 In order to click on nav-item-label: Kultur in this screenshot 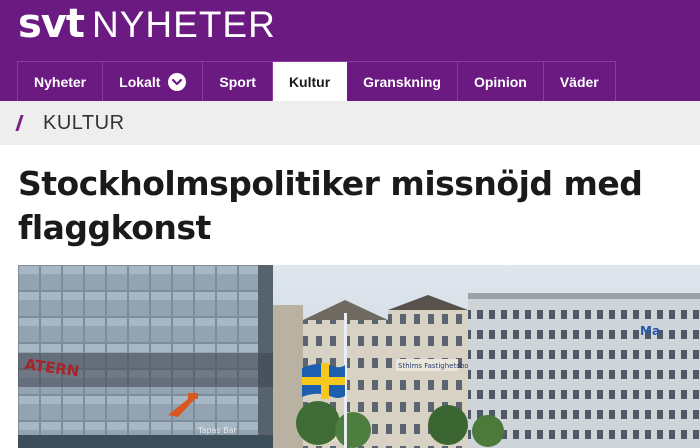, I will do `click(309, 82)`.